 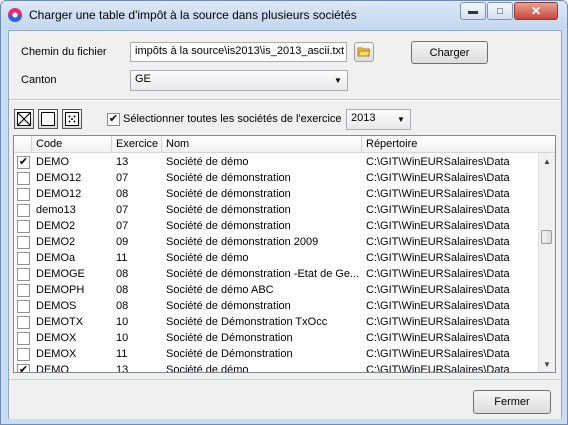 I want to click on scroll-thumb, so click(x=546, y=237).